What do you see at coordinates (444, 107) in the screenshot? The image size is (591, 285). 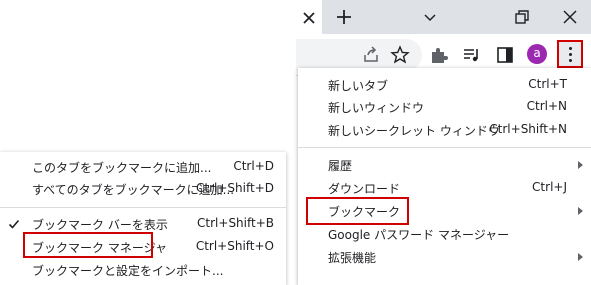 I see `menu-item-new-window: 新しいウィンドウ Ctrl+N` at bounding box center [444, 107].